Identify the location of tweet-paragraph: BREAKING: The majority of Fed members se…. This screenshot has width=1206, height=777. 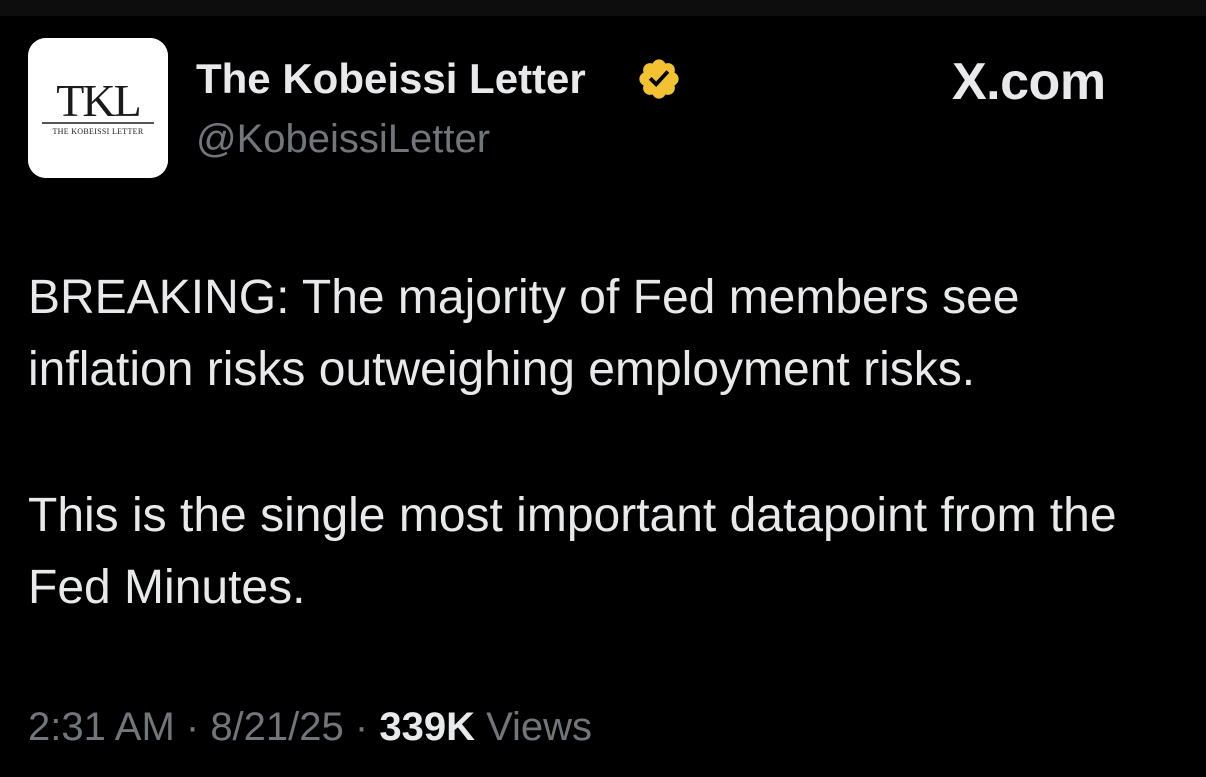
(524, 333).